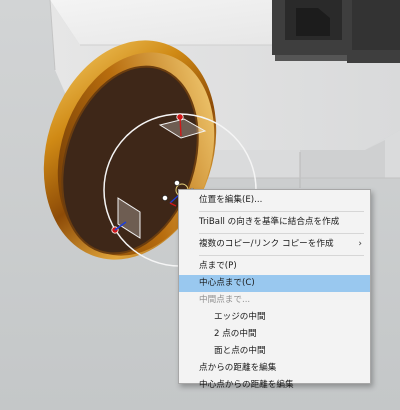  I want to click on menu-item-face-point-midpoint: 面と点の中間, so click(274, 351).